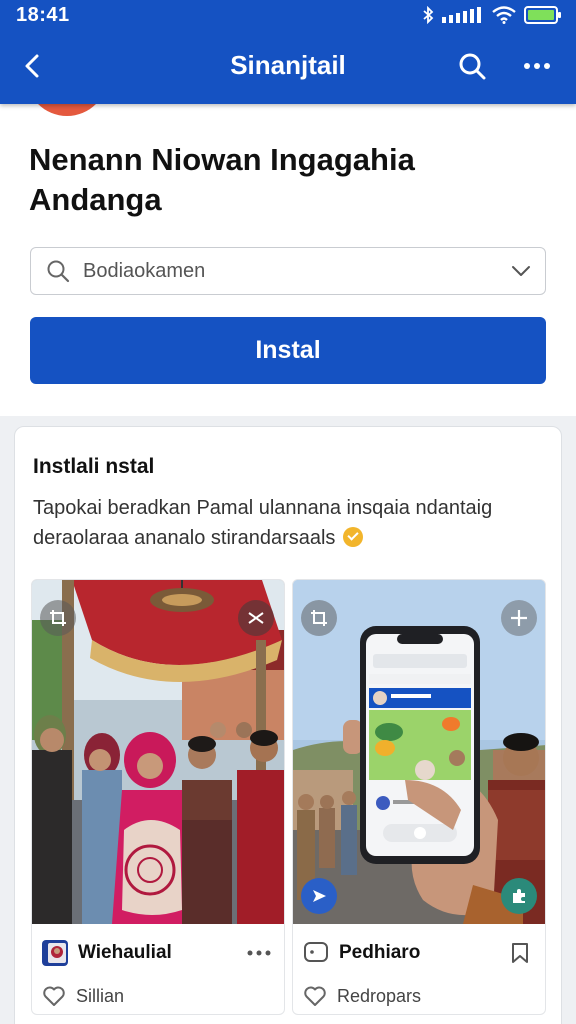 The width and height of the screenshot is (576, 1024). I want to click on card-title: Instlali nstal, so click(94, 466).